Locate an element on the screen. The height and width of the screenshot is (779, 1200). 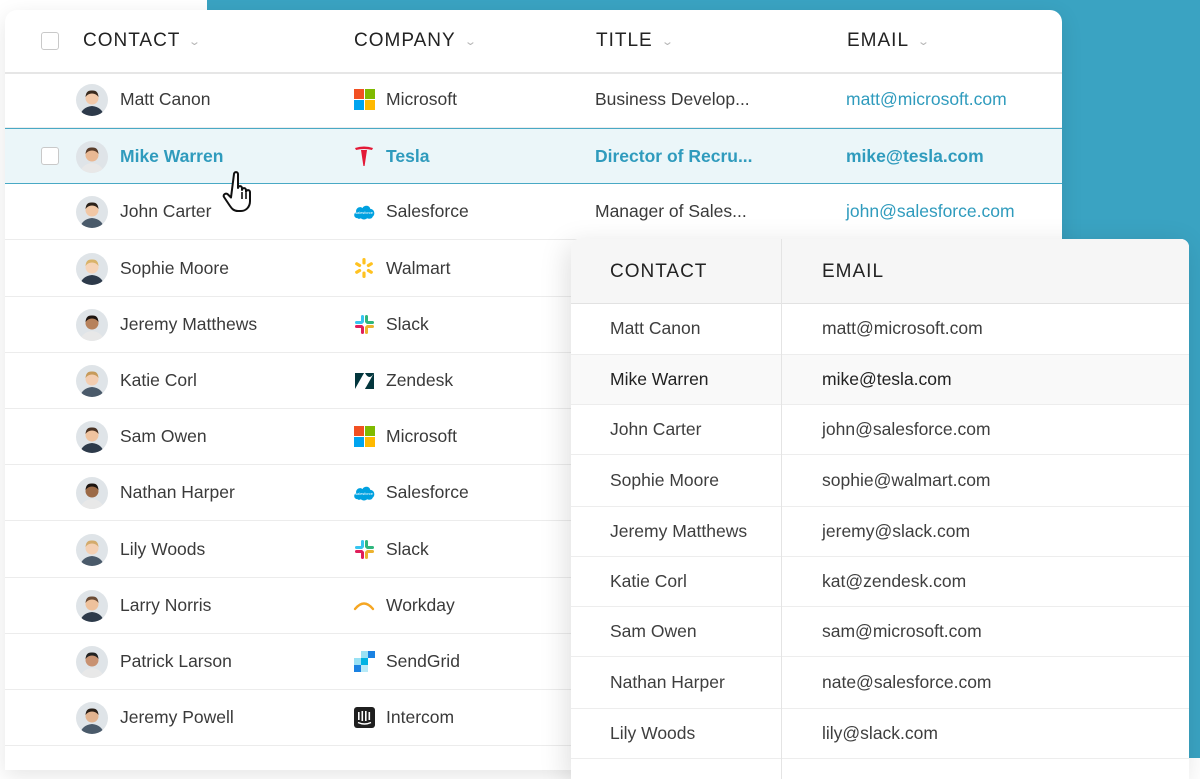
panel-email: sam@microsoft.com is located at coordinates (902, 631).